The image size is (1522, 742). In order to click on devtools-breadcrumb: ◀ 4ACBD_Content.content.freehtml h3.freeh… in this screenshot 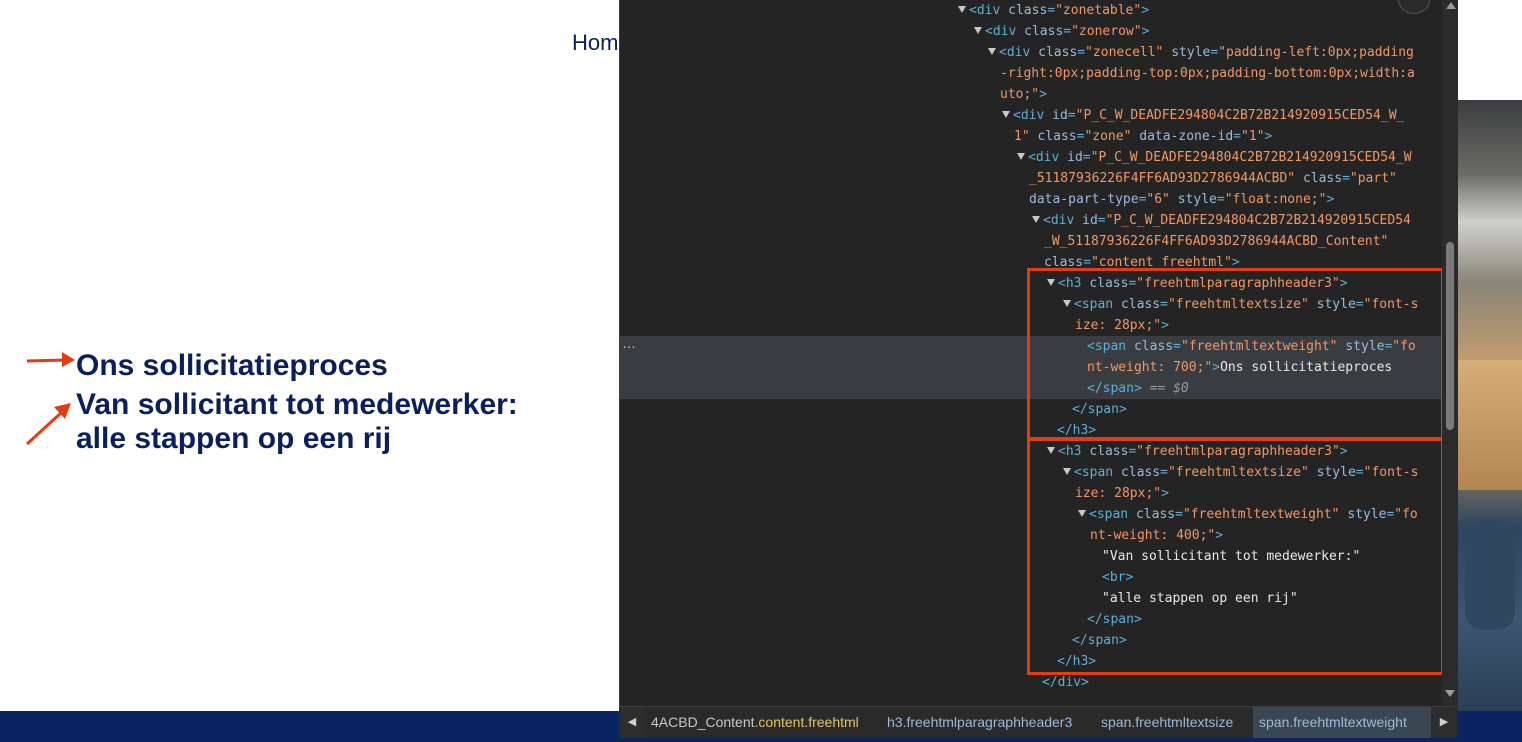, I will do `click(1038, 722)`.